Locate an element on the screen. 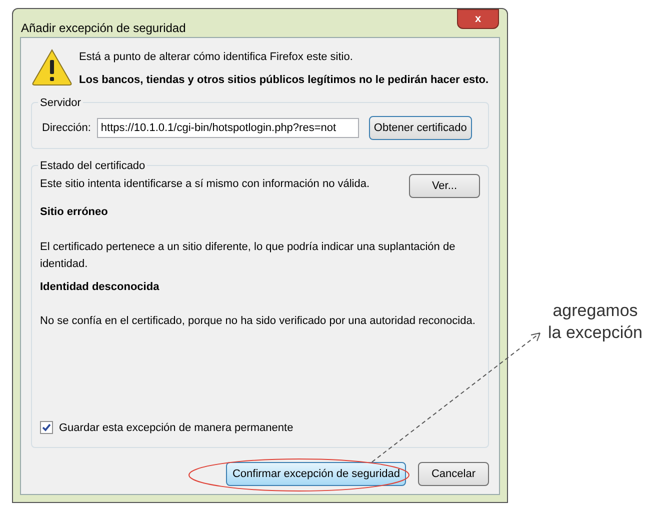  get-certificate-button: Obtener certificado is located at coordinates (420, 128).